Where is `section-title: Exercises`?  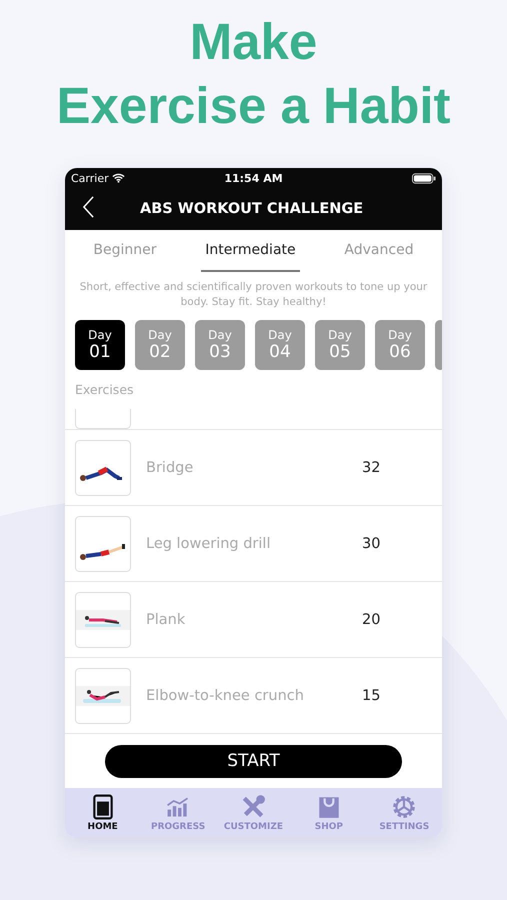
section-title: Exercises is located at coordinates (104, 390).